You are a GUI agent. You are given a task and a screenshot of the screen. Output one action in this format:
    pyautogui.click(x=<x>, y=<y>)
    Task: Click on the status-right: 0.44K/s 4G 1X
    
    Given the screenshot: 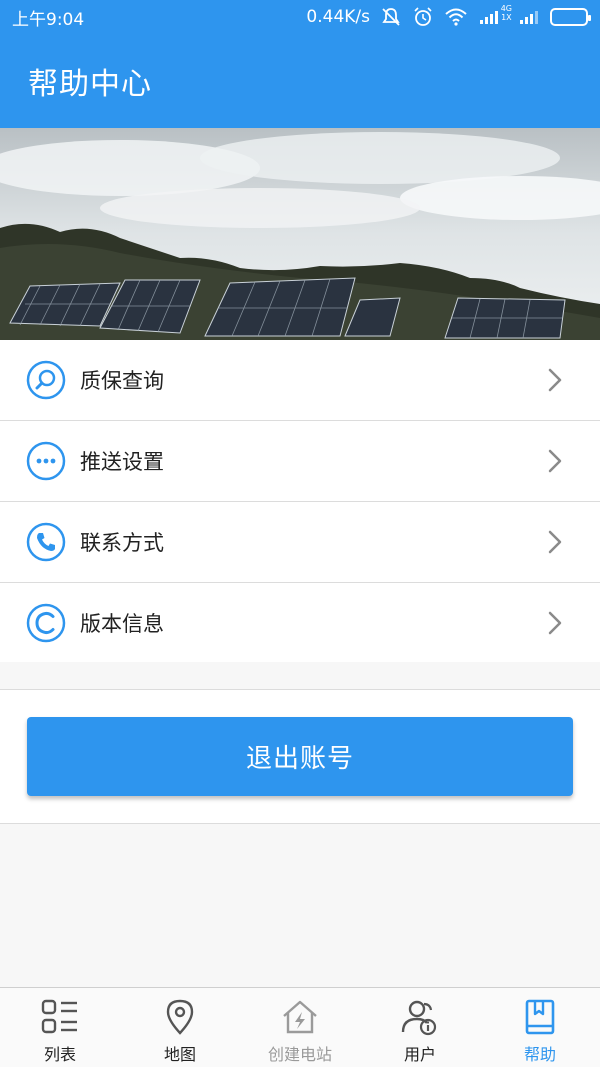 What is the action you would take?
    pyautogui.click(x=448, y=16)
    